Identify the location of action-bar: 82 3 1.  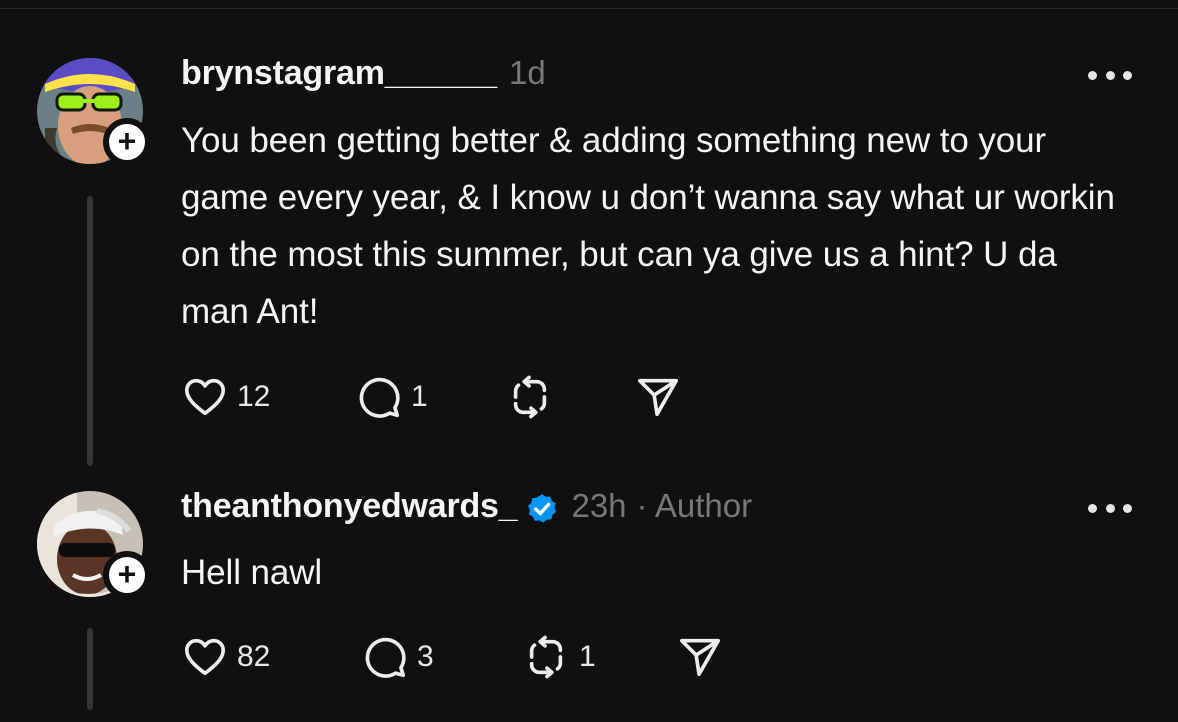
(453, 657).